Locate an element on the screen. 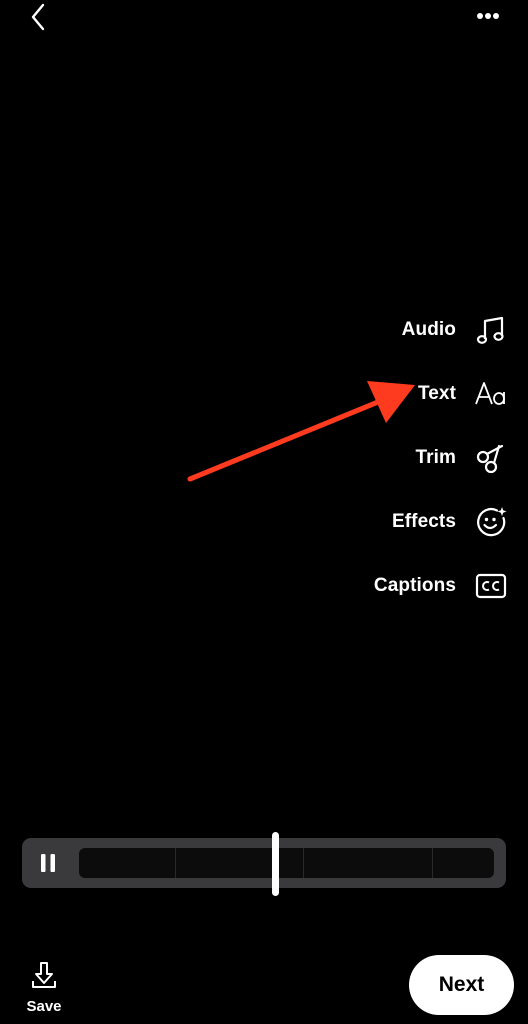  pause-button is located at coordinates (48, 863).